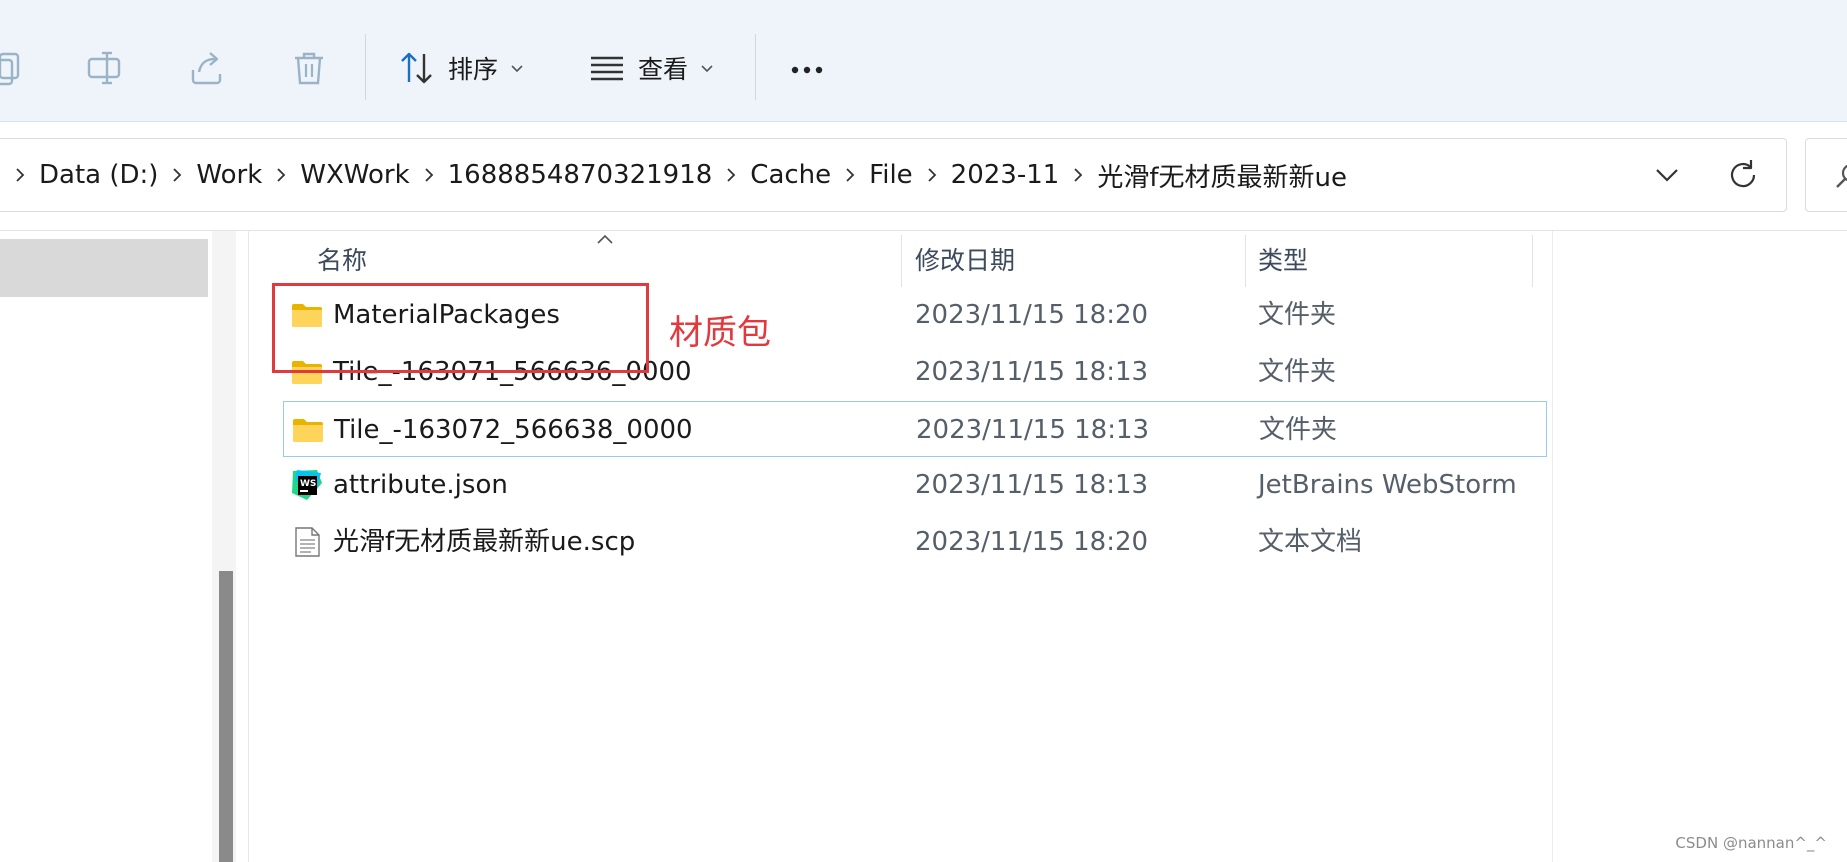 This screenshot has width=1847, height=862. What do you see at coordinates (1552, 546) in the screenshot?
I see `divider` at bounding box center [1552, 546].